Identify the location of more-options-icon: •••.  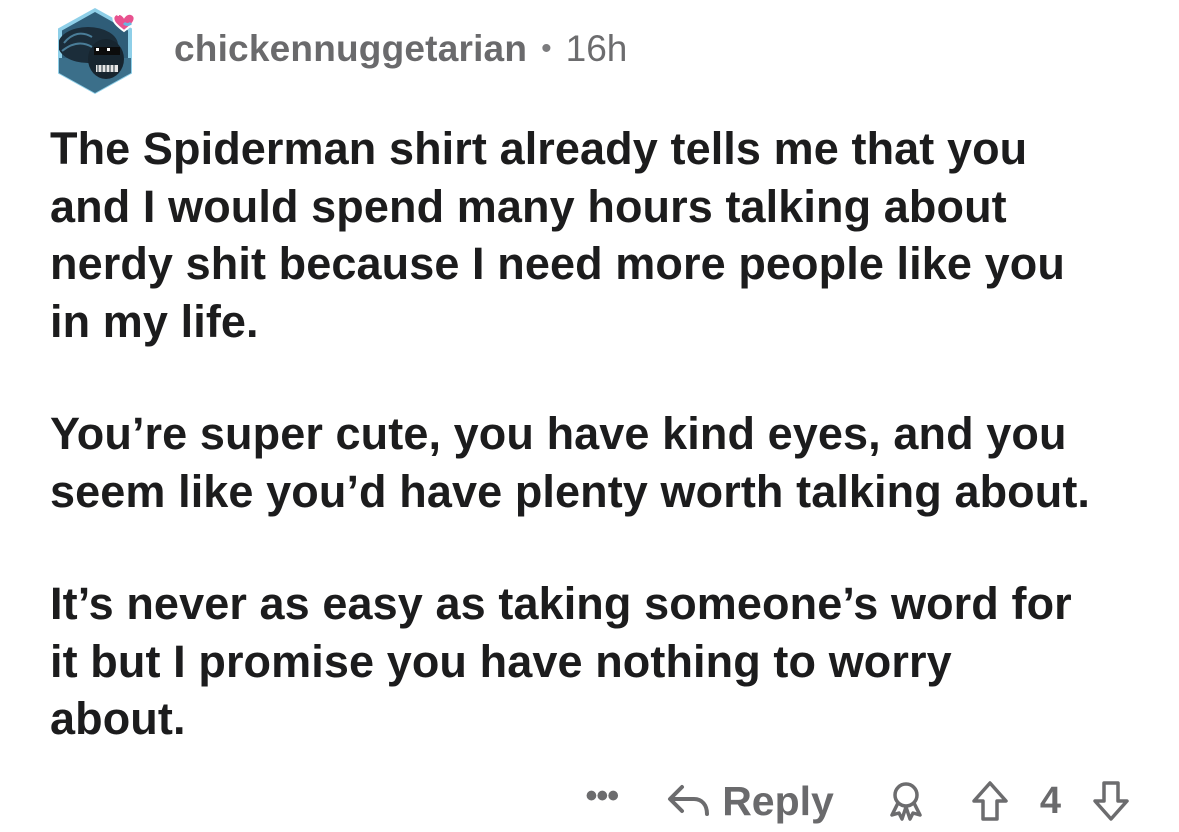
(602, 796).